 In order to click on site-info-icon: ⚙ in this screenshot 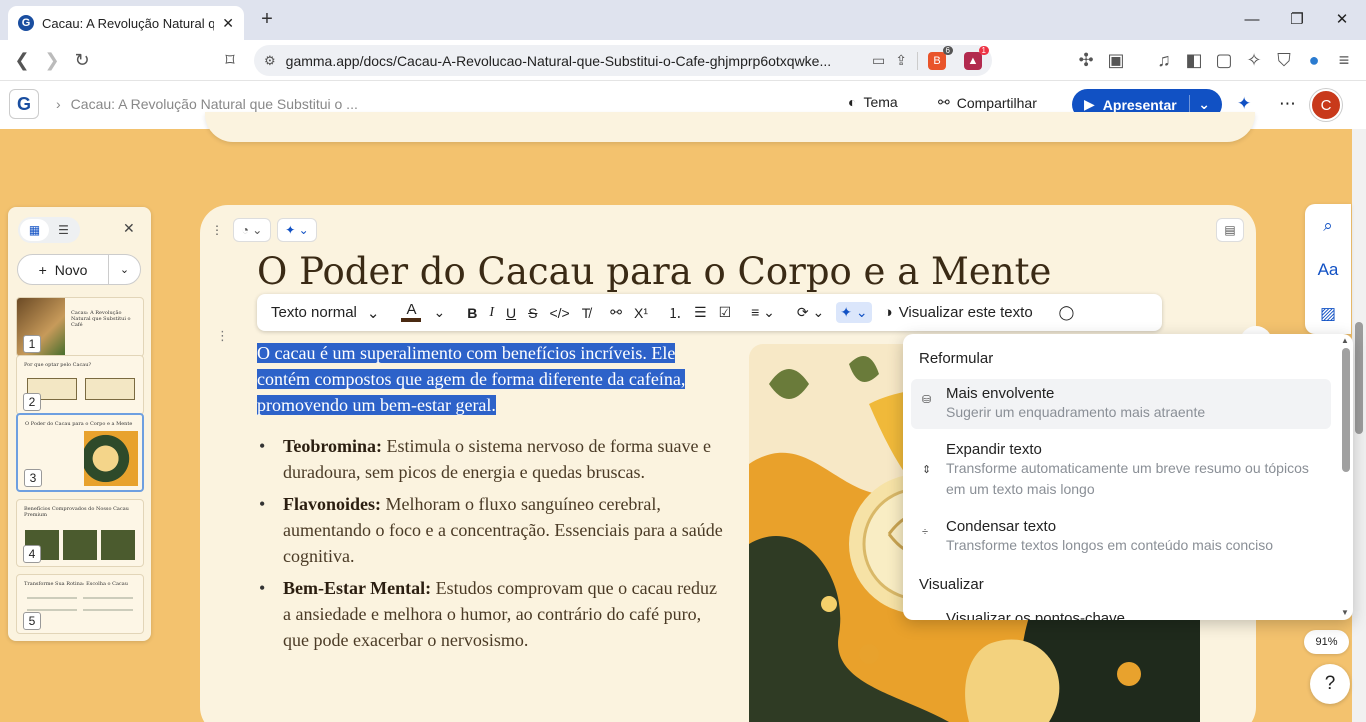, I will do `click(270, 61)`.